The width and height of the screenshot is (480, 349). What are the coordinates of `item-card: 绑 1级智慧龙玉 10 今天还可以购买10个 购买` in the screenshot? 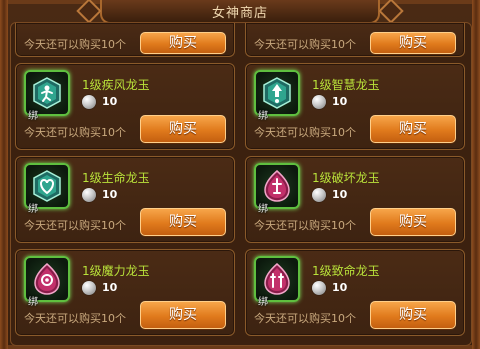 It's located at (355, 106).